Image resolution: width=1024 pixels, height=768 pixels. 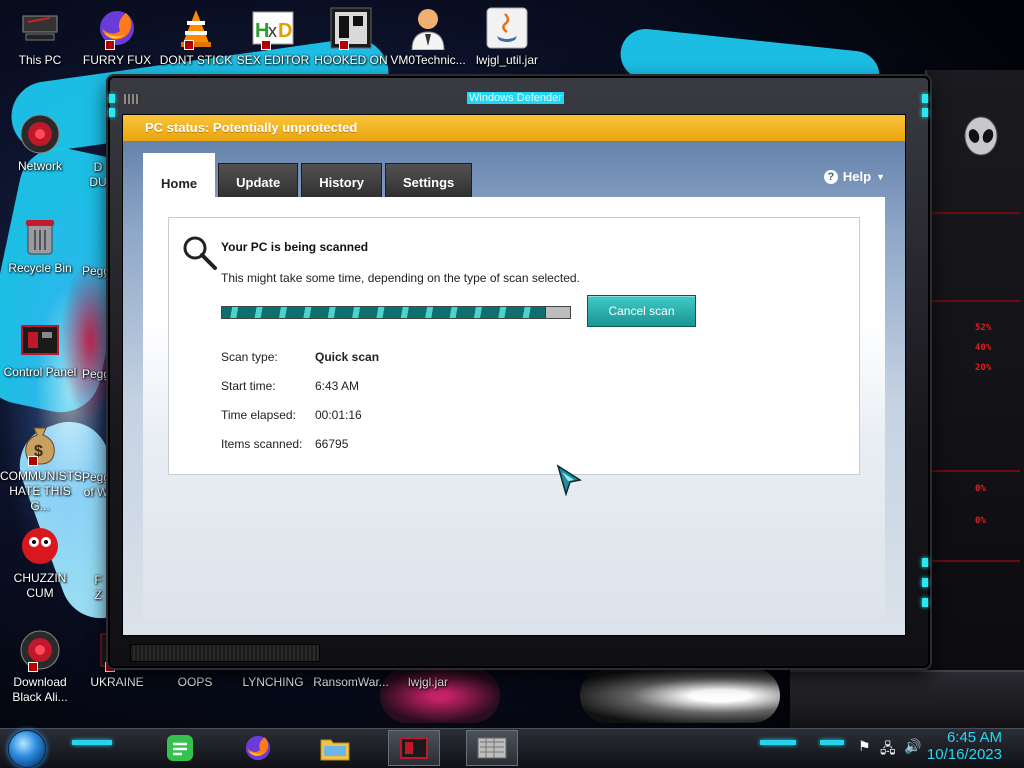 I want to click on vlc-icon, so click(x=196, y=28).